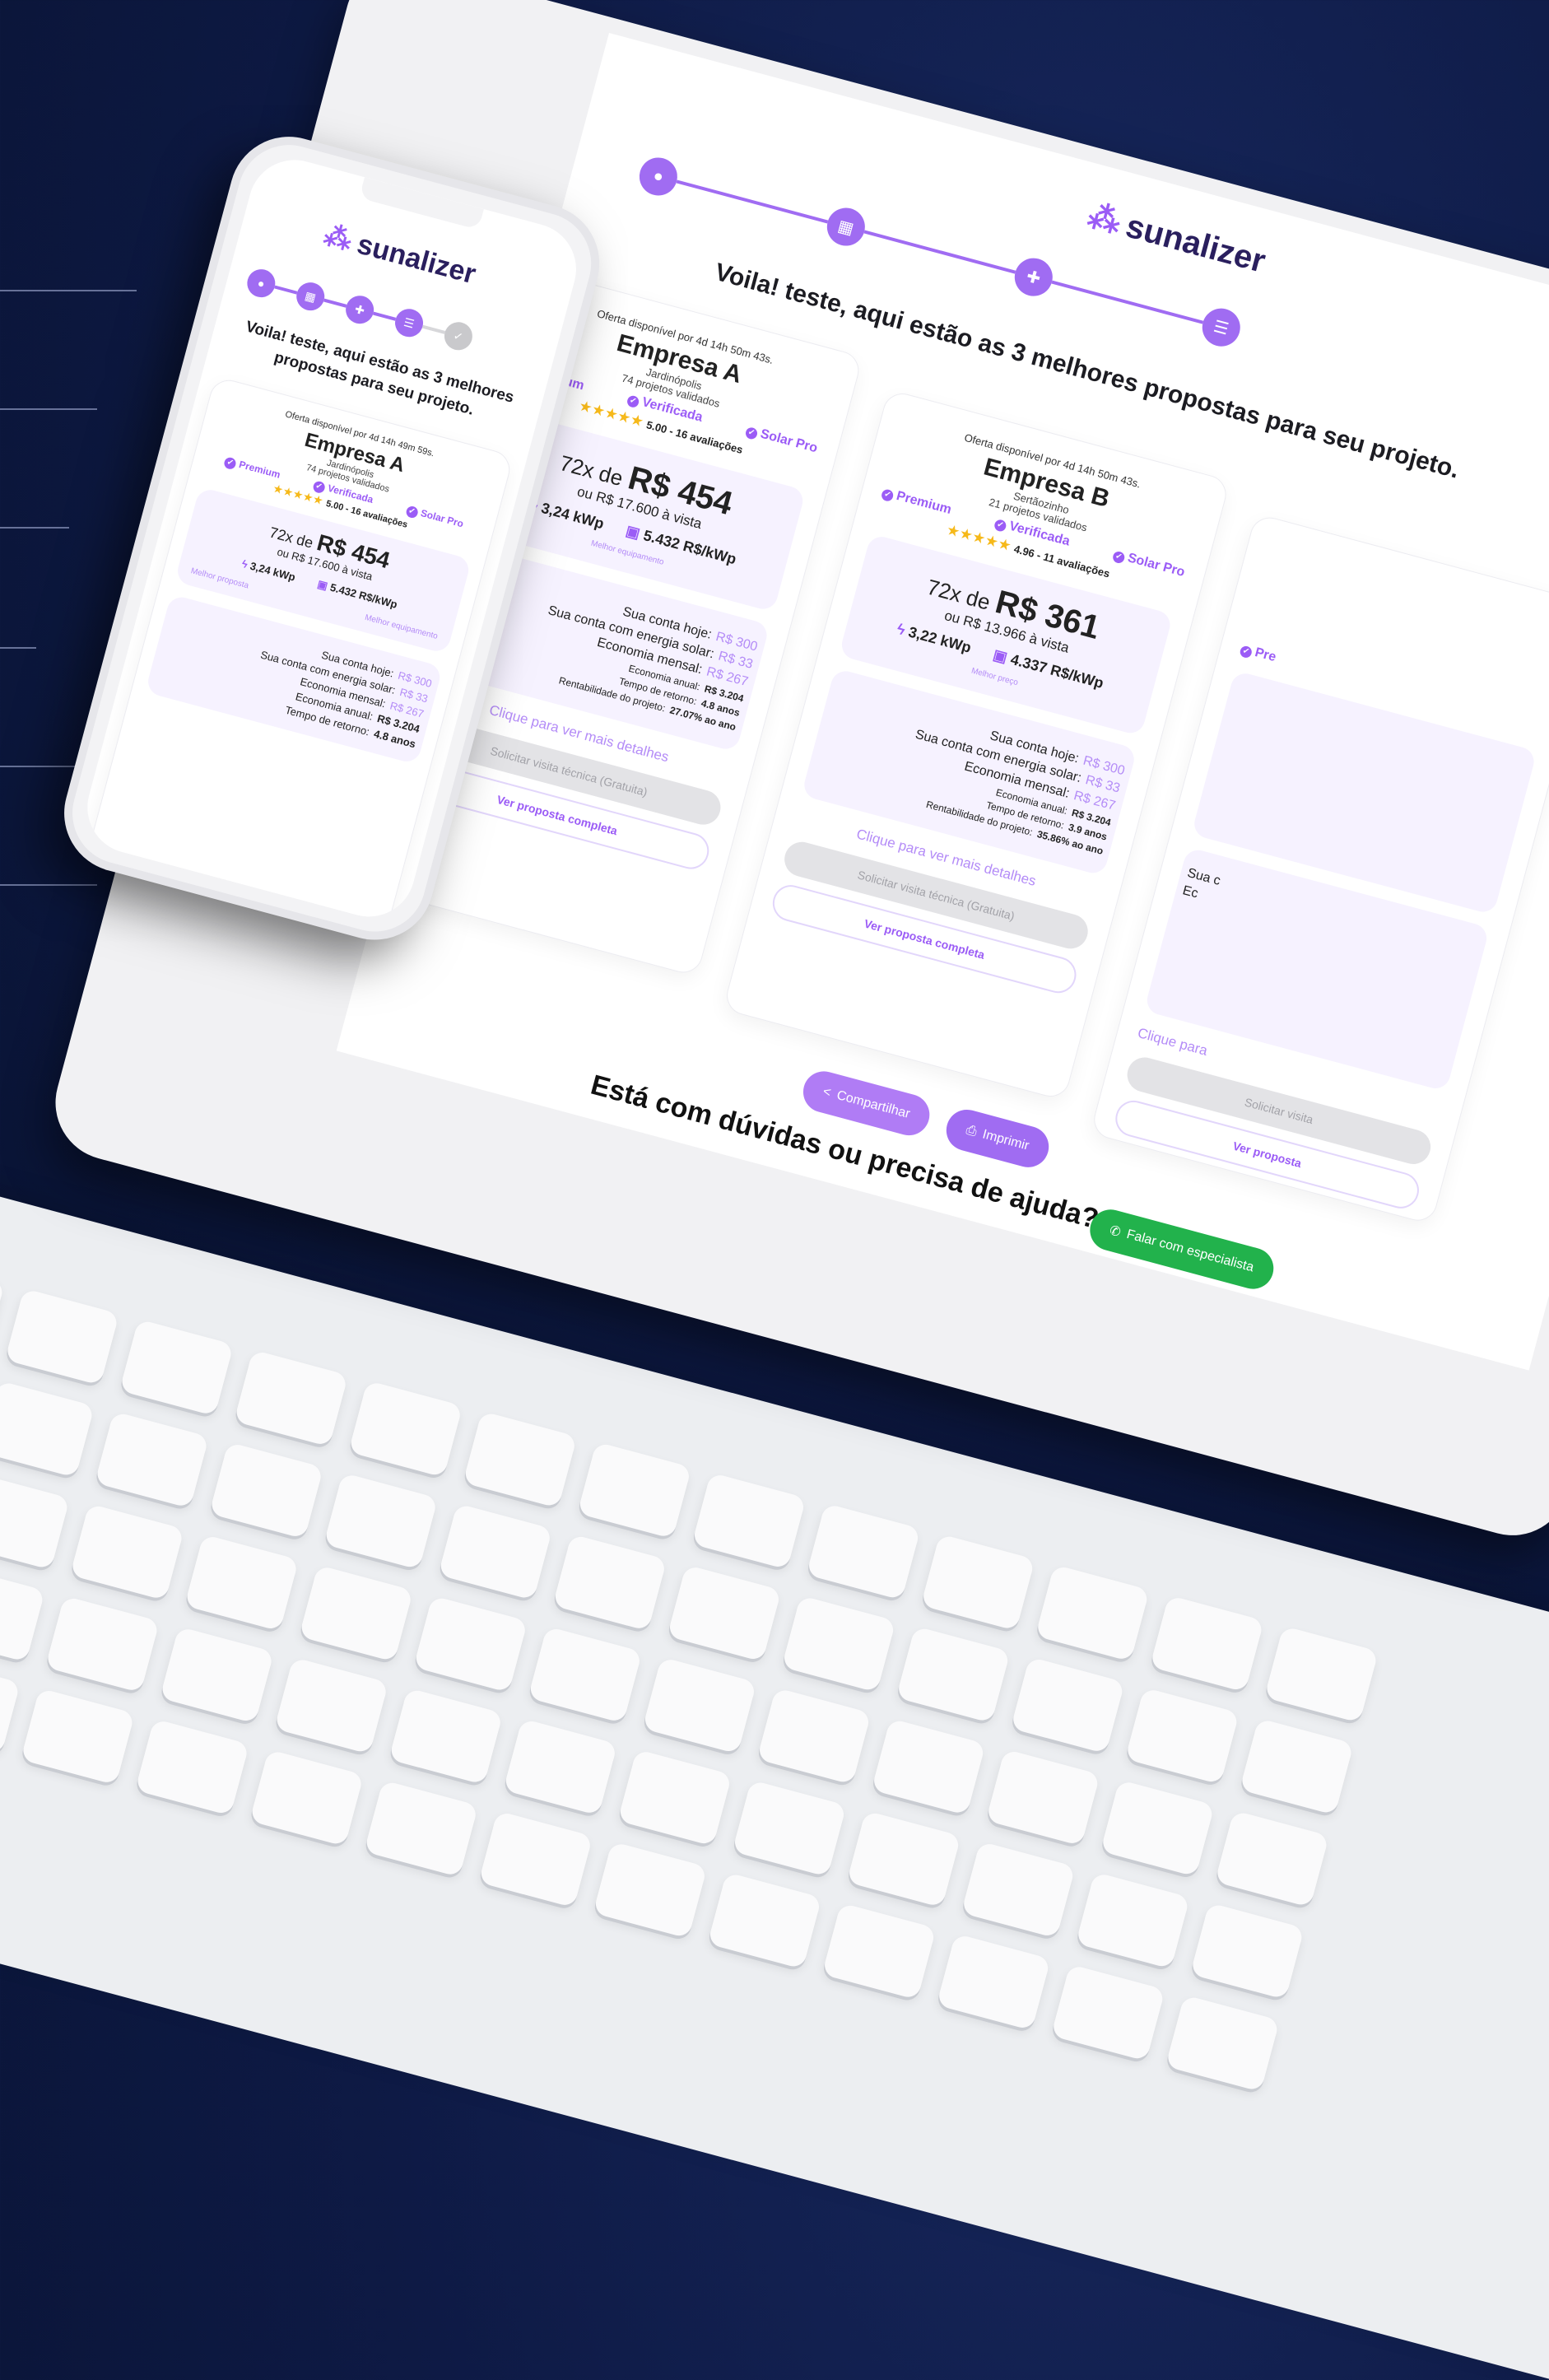 This screenshot has height=2380, width=1549. Describe the element at coordinates (401, 626) in the screenshot. I see `best-equipment-tag: Melhor equipamento` at that location.